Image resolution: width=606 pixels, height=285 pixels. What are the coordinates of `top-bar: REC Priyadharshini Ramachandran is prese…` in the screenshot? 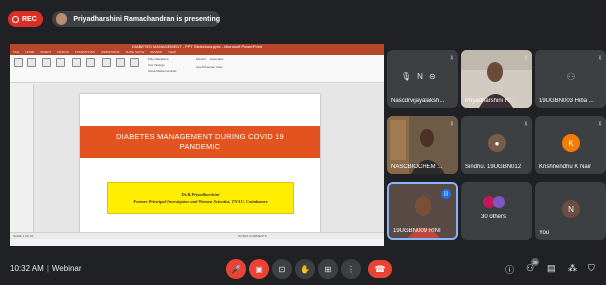 It's located at (303, 18).